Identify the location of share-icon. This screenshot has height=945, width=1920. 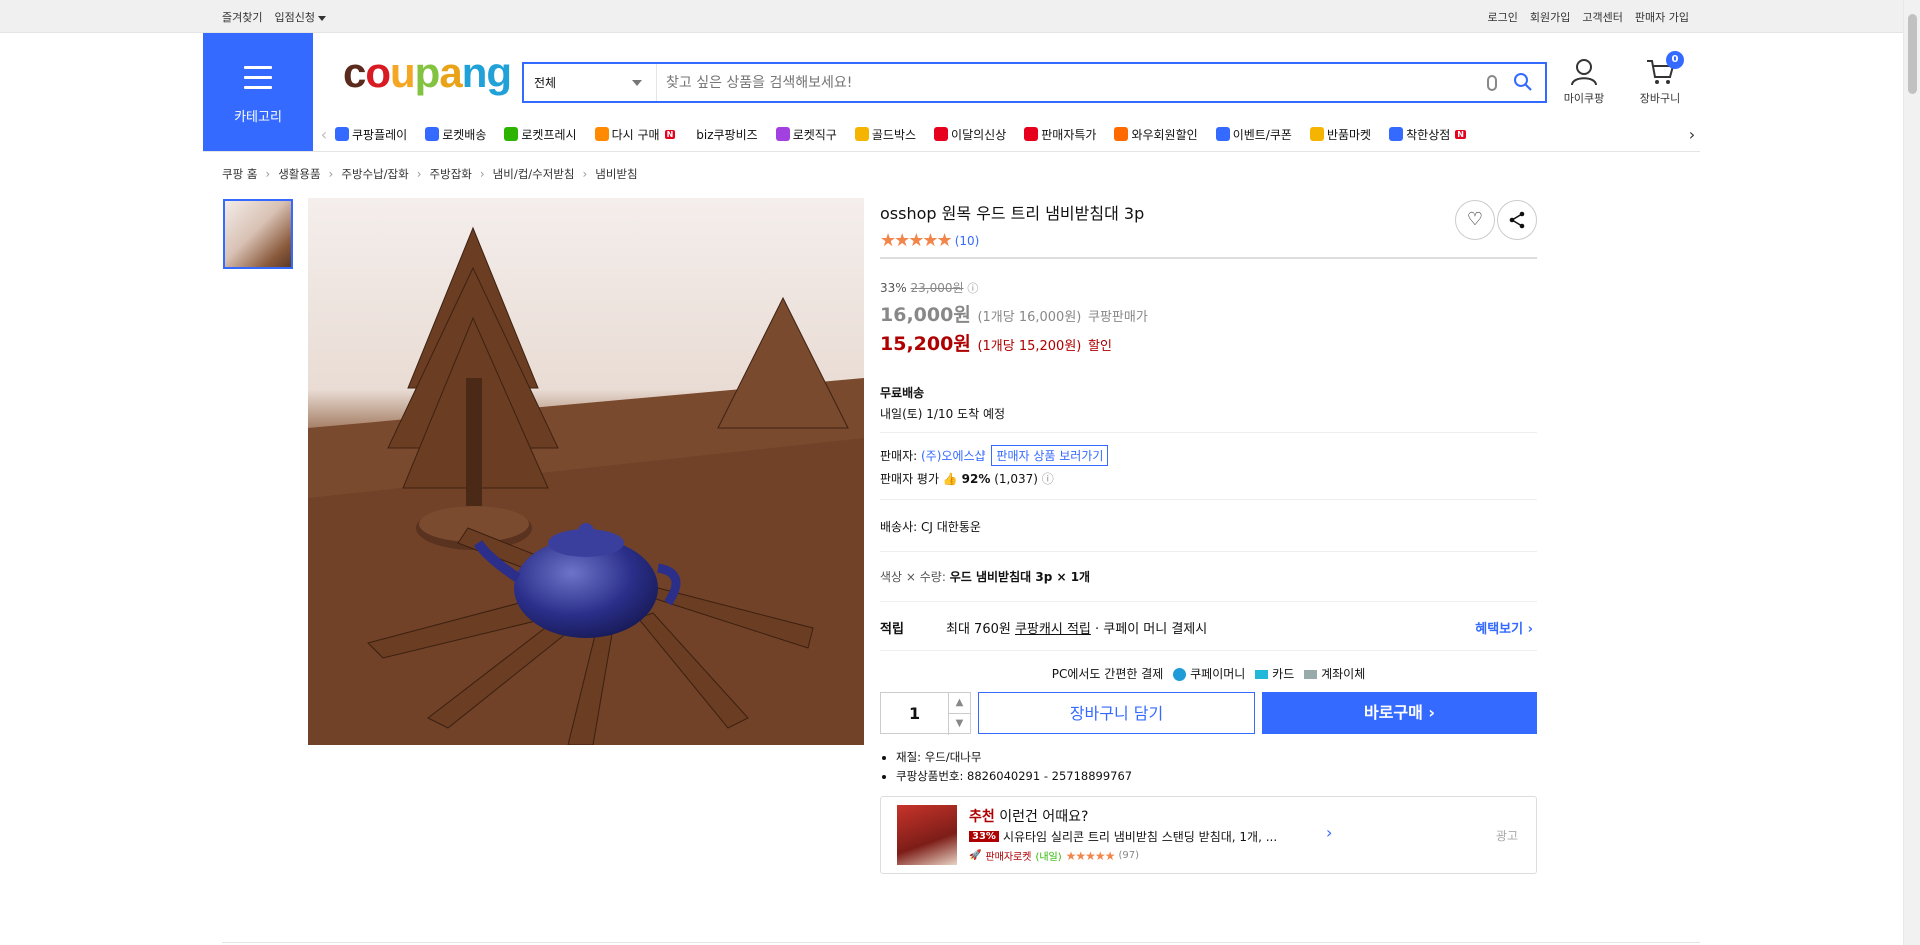
(1517, 220).